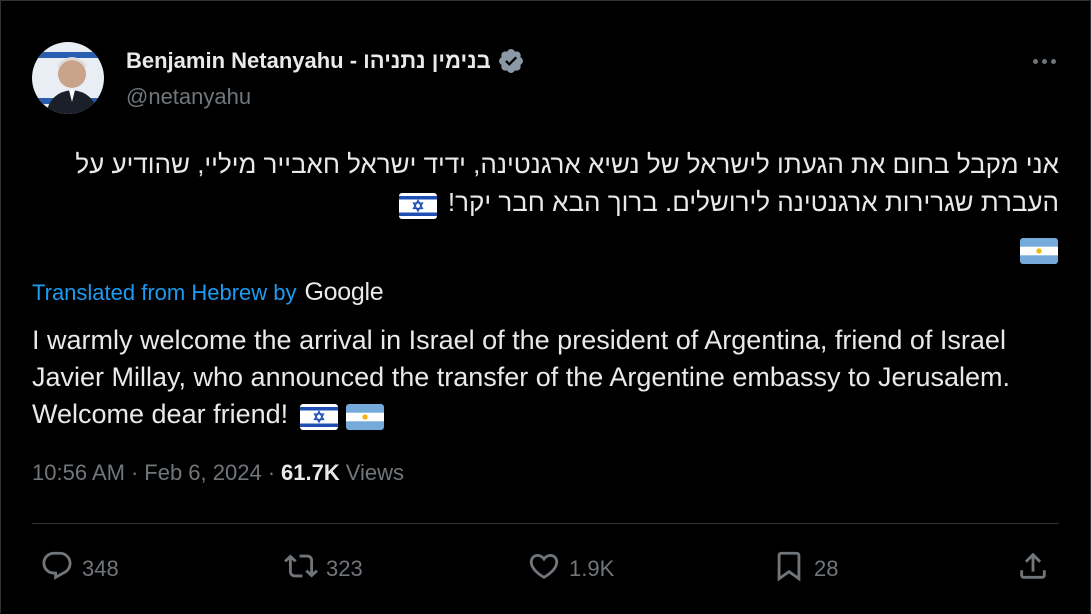 This screenshot has width=1091, height=614. I want to click on tweet-meta: 10:56 AM · Feb 6, 2024 · 61.7K Views, so click(218, 473).